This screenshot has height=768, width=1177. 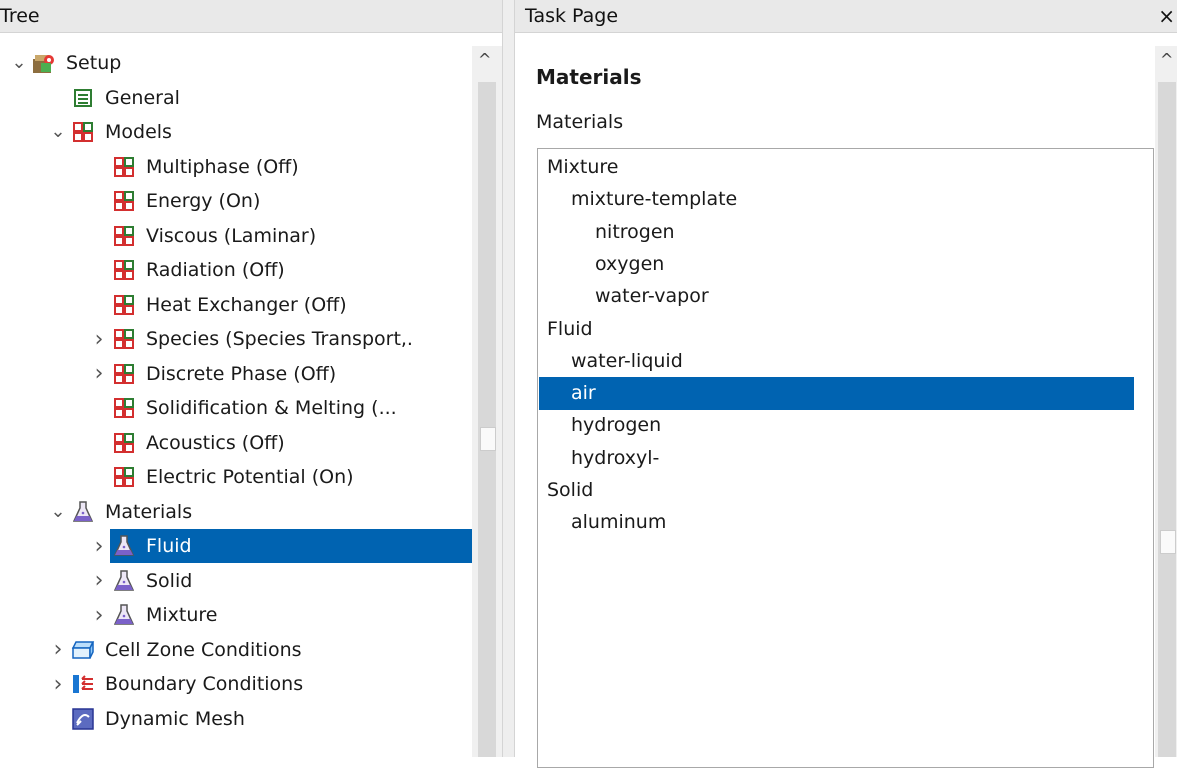 What do you see at coordinates (236, 512) in the screenshot?
I see `tree-item: ⌄ Materials` at bounding box center [236, 512].